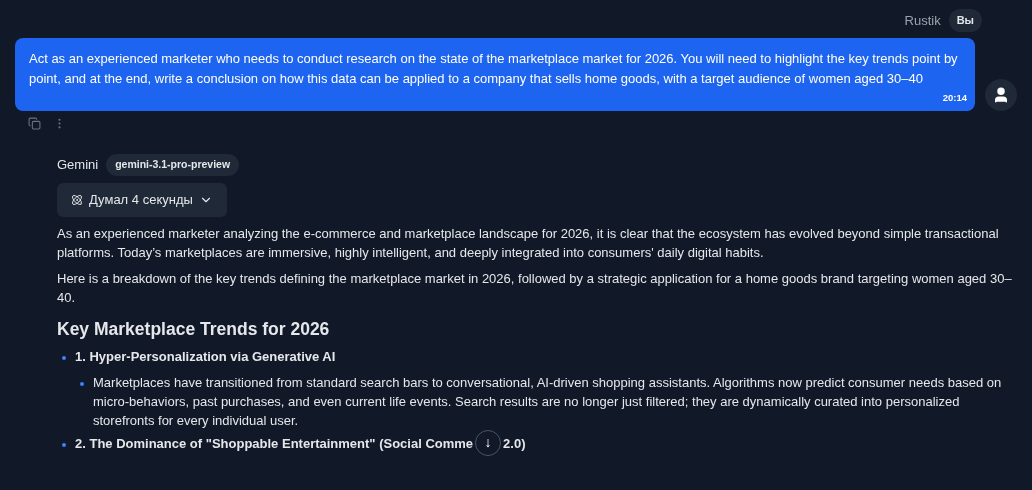 The image size is (1032, 490). I want to click on section-heading: Key Marketplace Trends for 2026, so click(194, 329).